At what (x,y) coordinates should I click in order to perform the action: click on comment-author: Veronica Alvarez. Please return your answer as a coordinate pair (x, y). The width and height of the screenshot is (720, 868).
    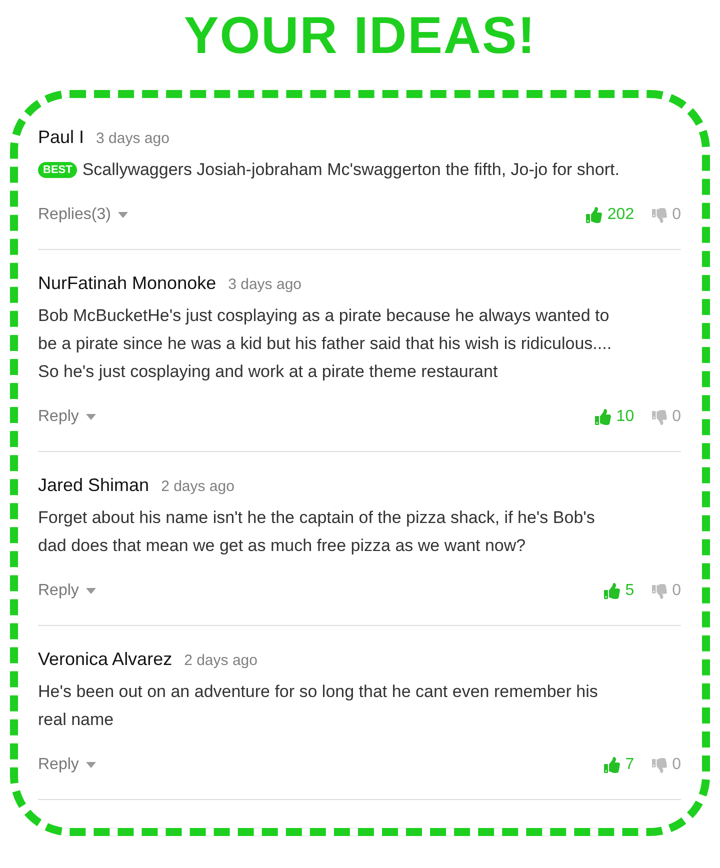
    Looking at the image, I should click on (105, 659).